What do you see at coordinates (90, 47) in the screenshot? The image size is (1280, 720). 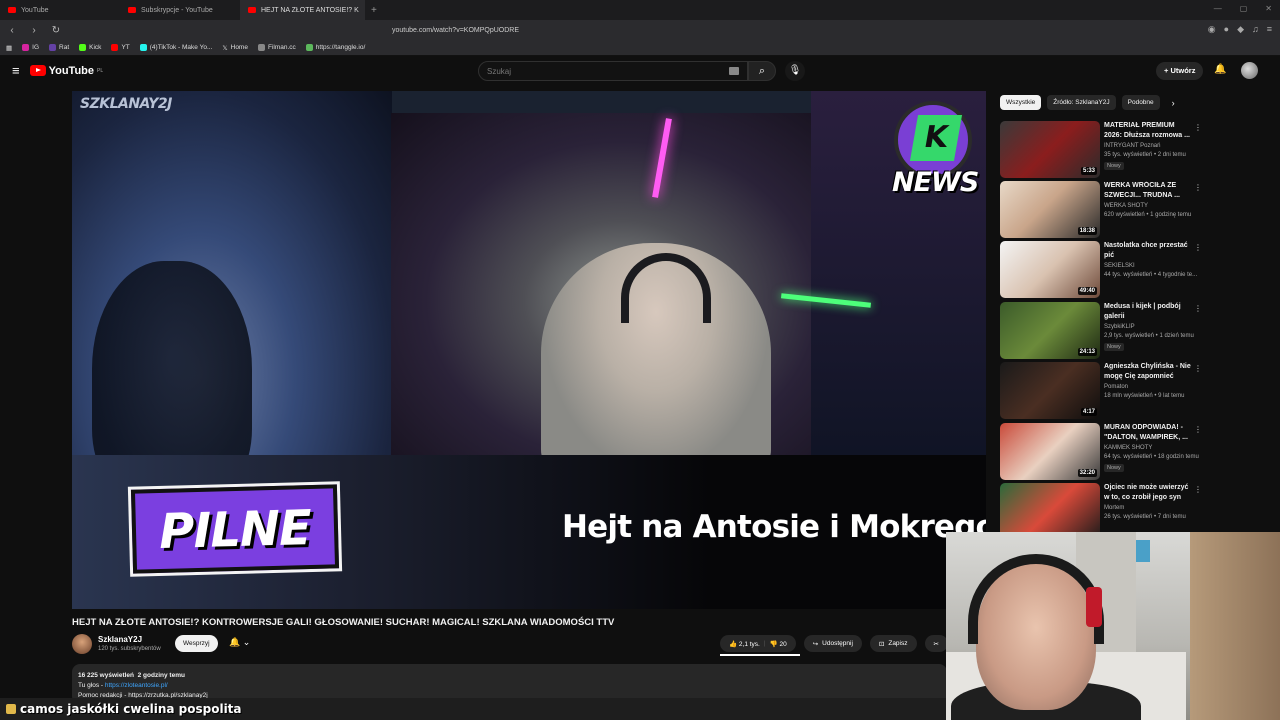 I see `bookmark-kick: Kick` at bounding box center [90, 47].